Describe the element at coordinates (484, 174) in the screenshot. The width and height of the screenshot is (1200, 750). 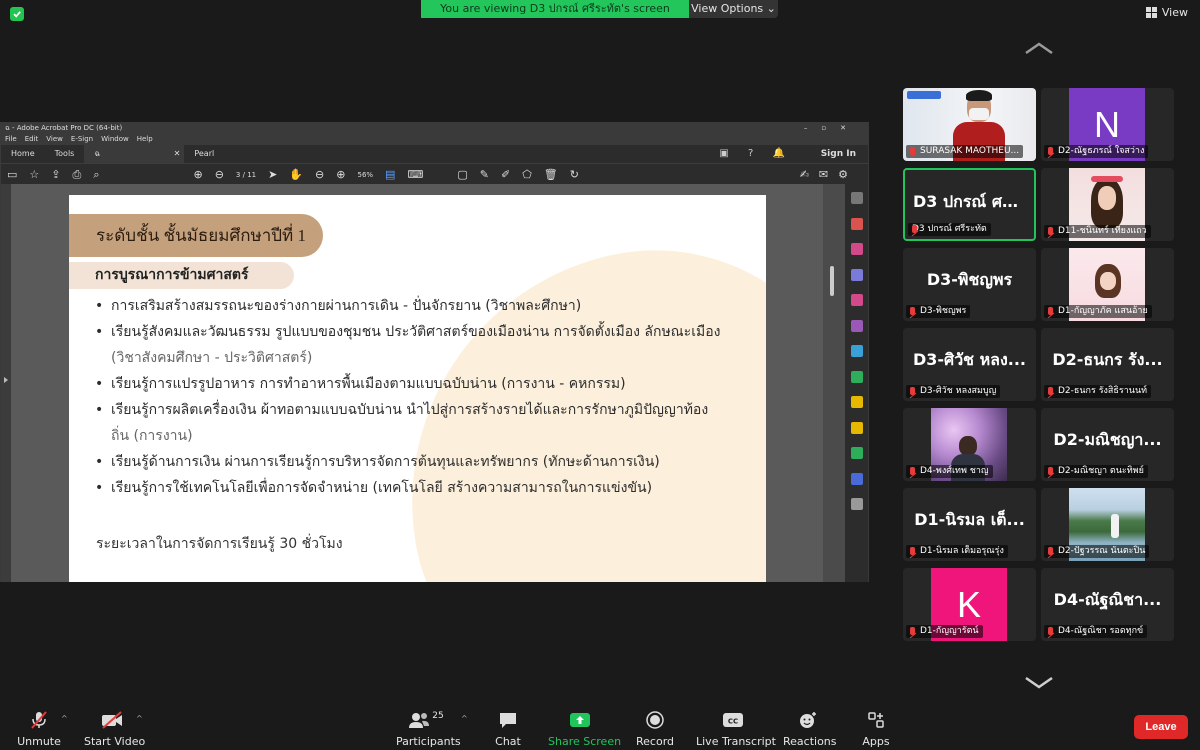
I see `pen-icon: ✎` at that location.